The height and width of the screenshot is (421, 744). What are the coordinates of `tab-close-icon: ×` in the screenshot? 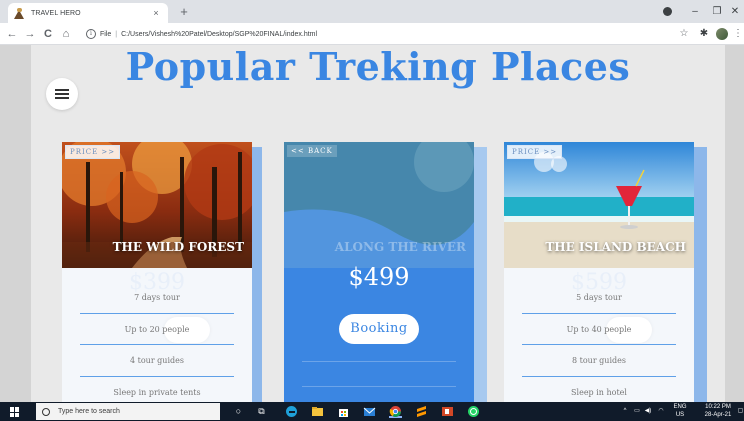 It's located at (156, 13).